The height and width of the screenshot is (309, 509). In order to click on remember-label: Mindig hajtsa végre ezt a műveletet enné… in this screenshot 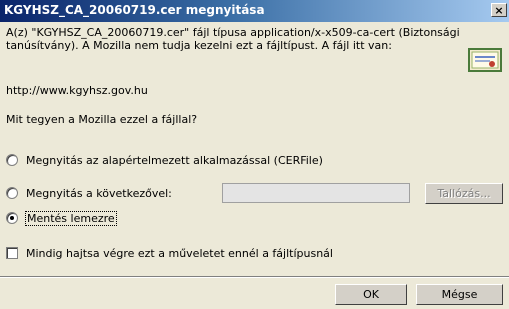, I will do `click(179, 253)`.